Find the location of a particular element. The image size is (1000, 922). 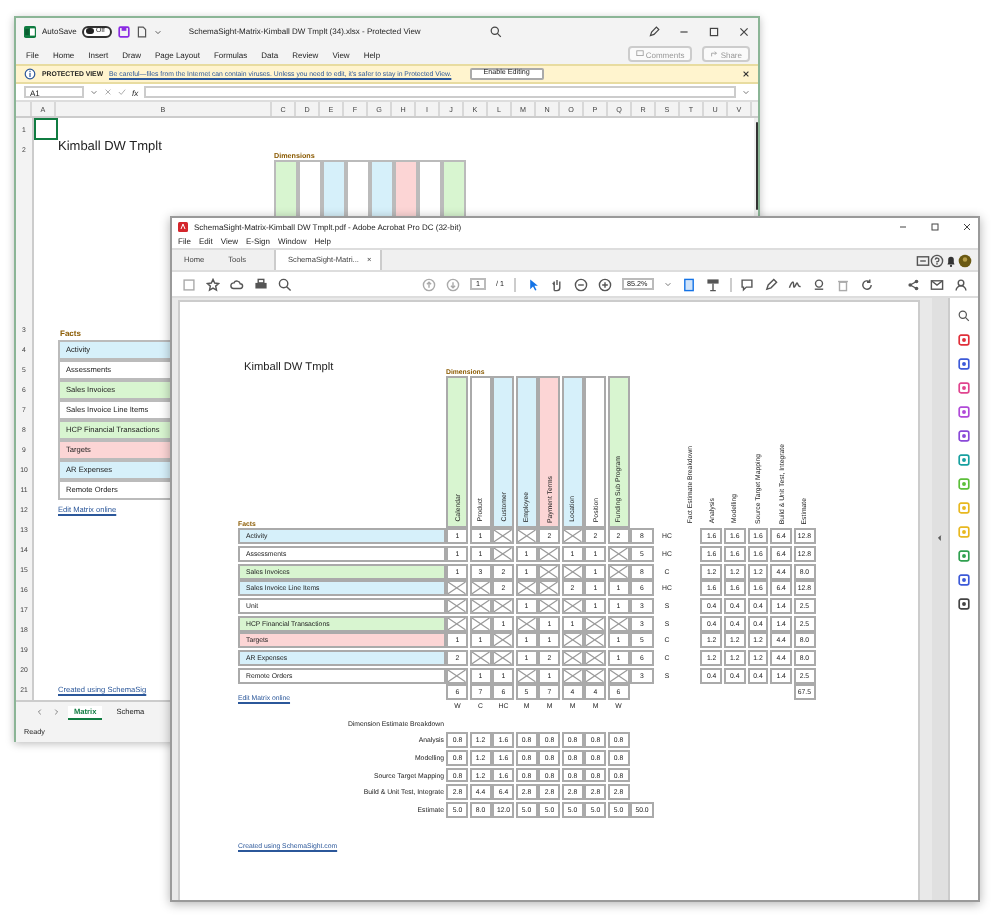

save-icon is located at coordinates (124, 31).